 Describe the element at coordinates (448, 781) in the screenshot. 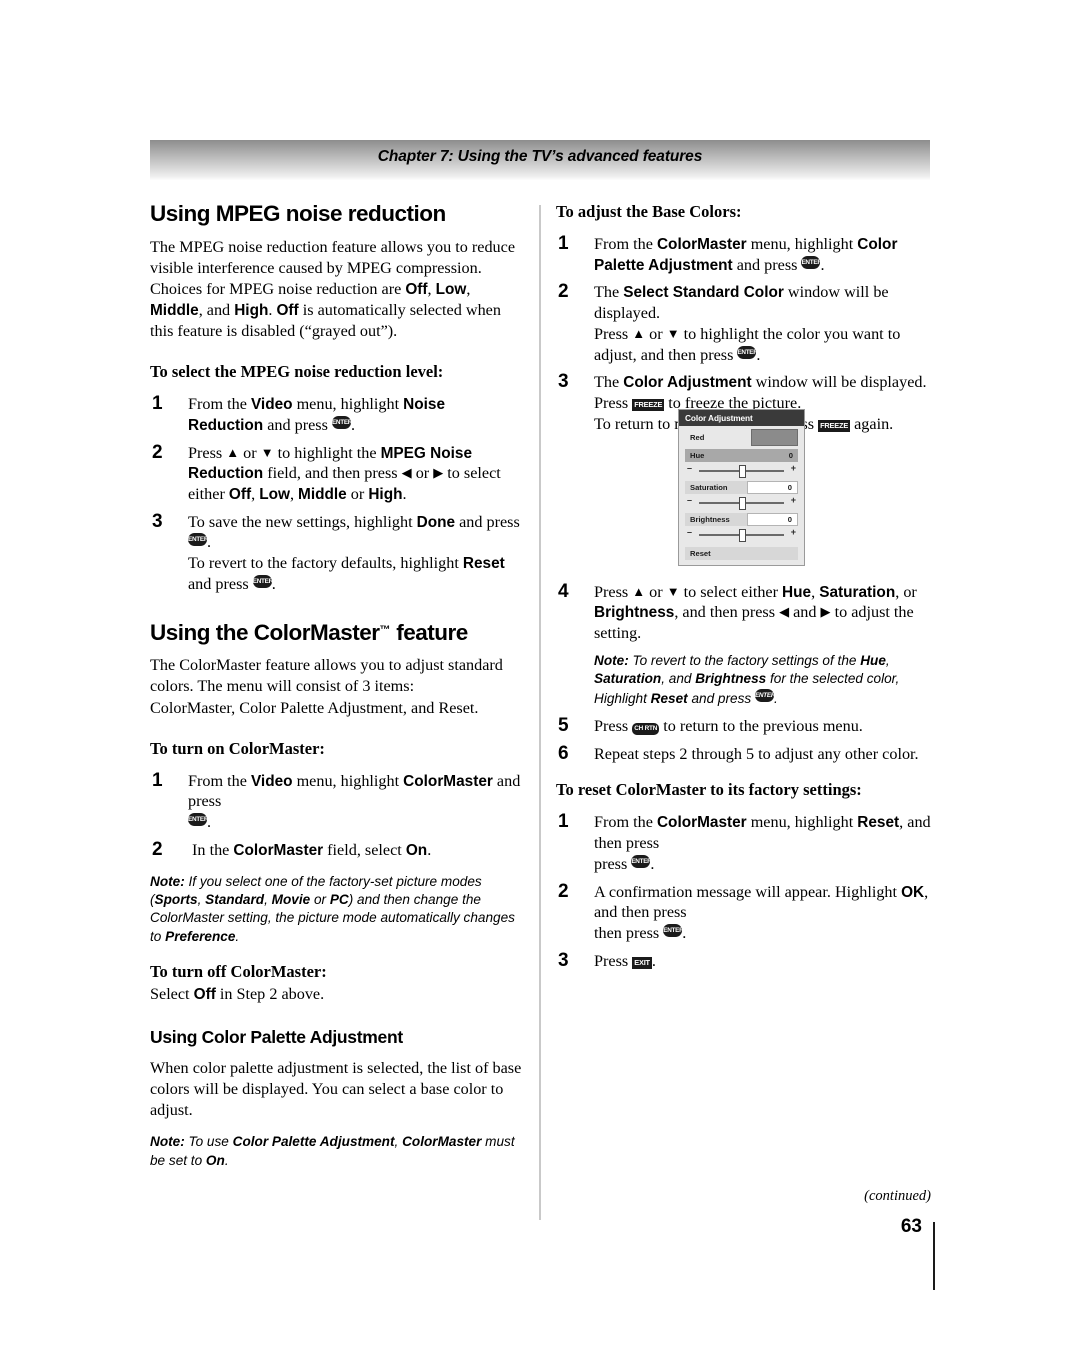

I see `menu-item-colormaster: ColorMaster` at that location.